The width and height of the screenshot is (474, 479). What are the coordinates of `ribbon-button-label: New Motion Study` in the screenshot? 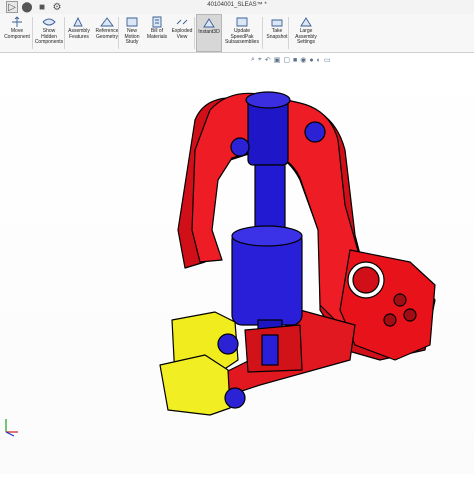 It's located at (132, 37).